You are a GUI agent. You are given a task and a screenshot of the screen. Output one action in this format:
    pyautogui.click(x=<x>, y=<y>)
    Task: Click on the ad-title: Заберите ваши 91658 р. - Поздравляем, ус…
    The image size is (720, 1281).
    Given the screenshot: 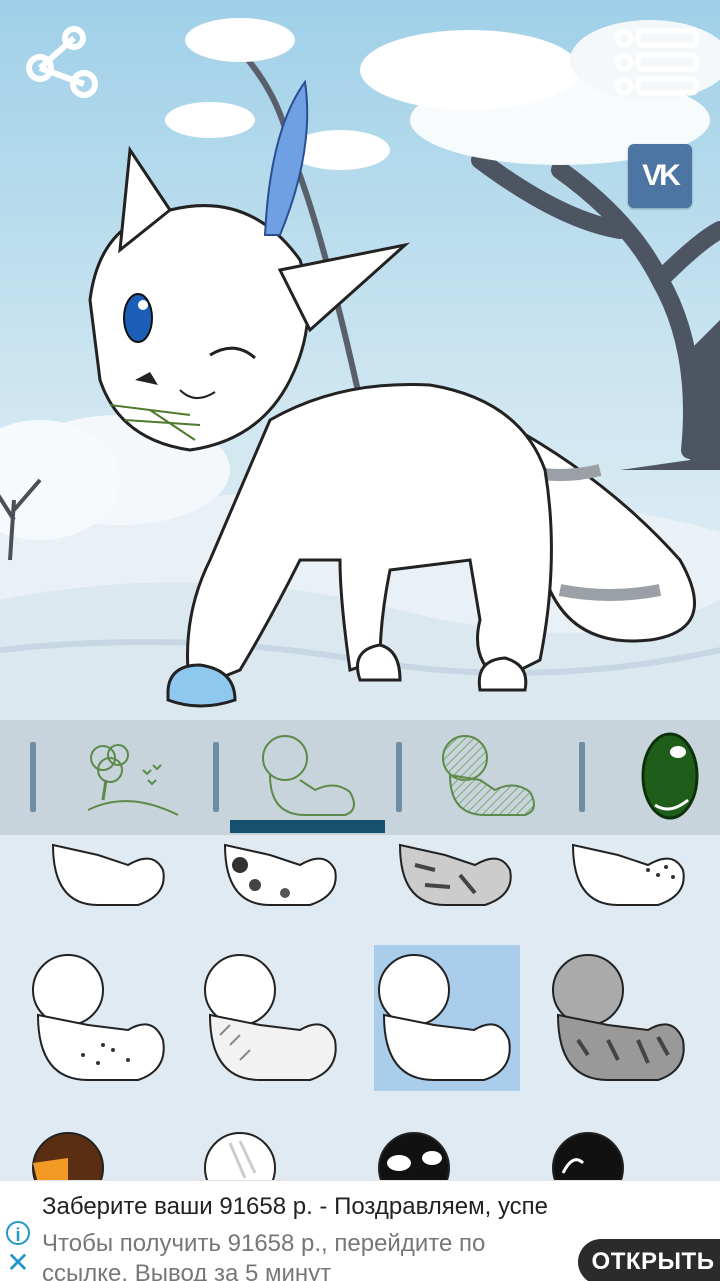 What is the action you would take?
    pyautogui.click(x=319, y=1207)
    